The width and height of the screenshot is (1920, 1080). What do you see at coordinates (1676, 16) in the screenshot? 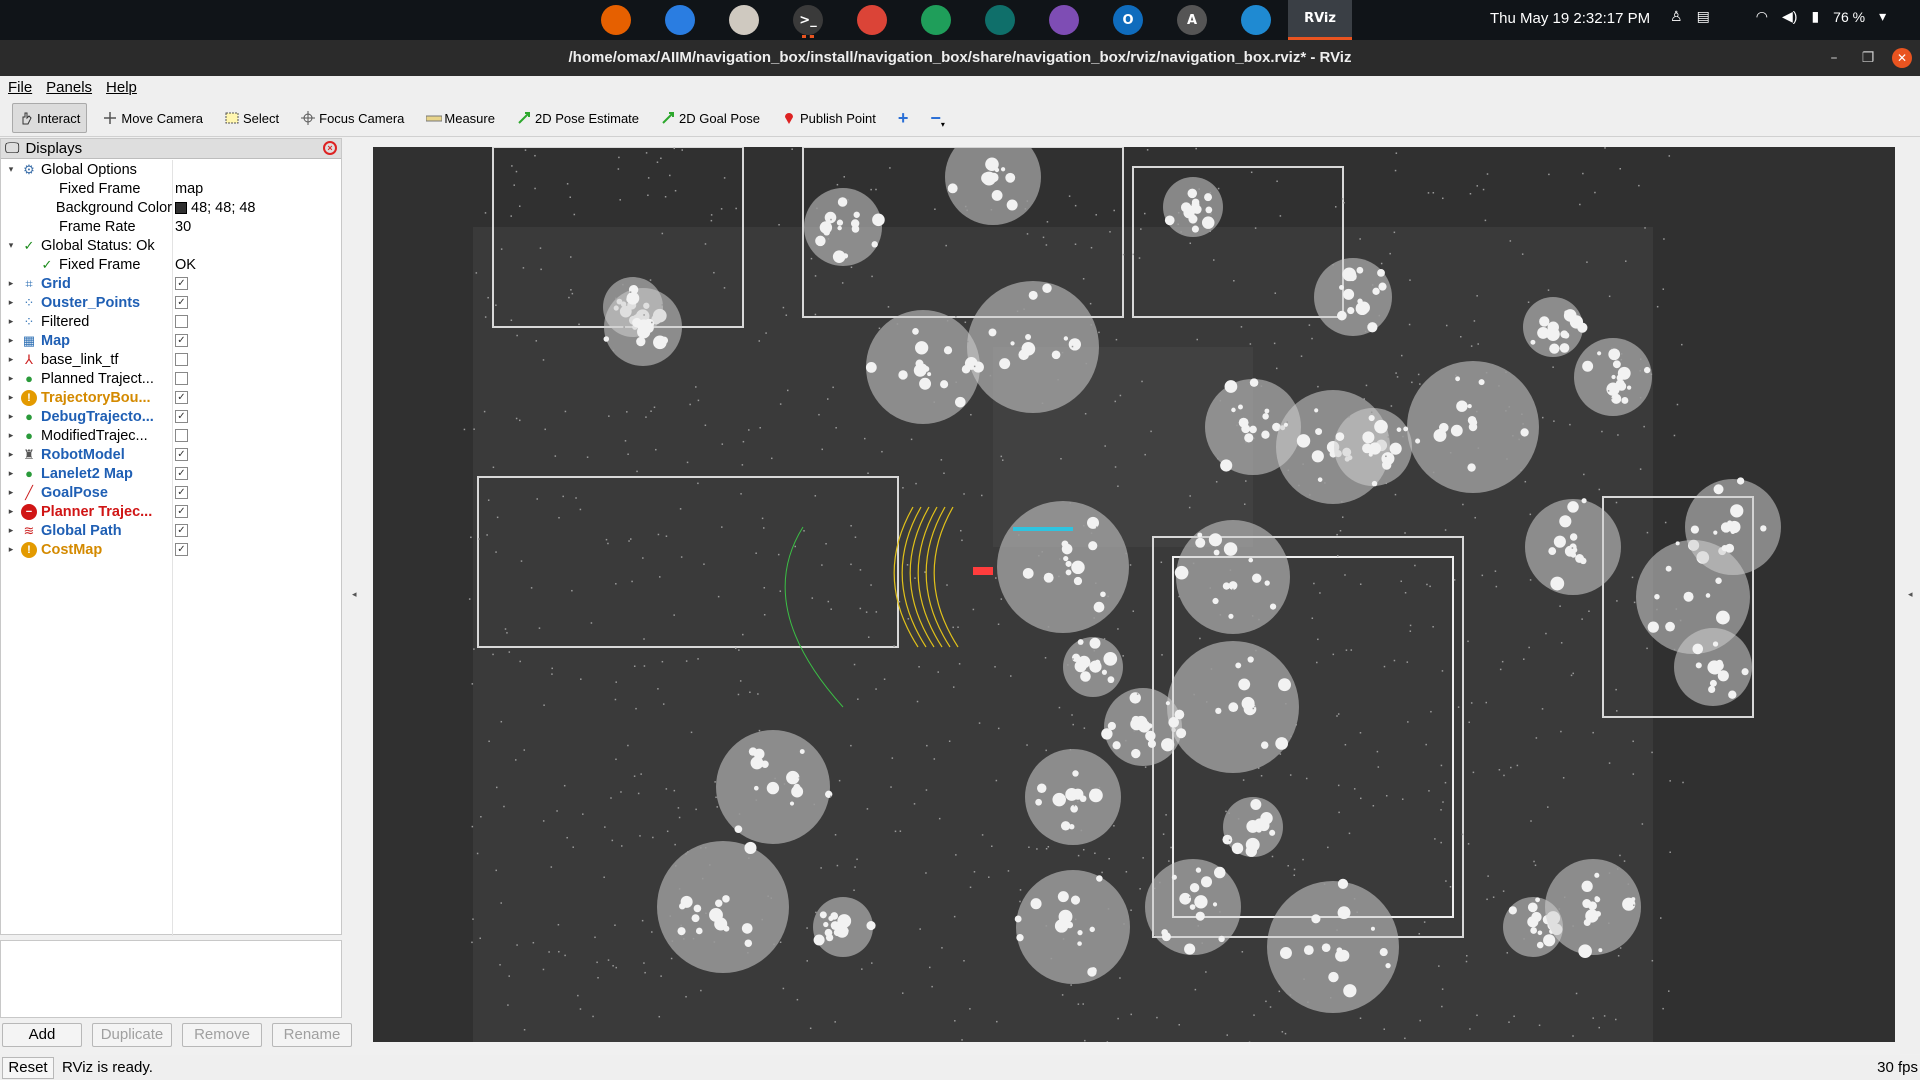
I see `accessibility-icon: ♙` at bounding box center [1676, 16].